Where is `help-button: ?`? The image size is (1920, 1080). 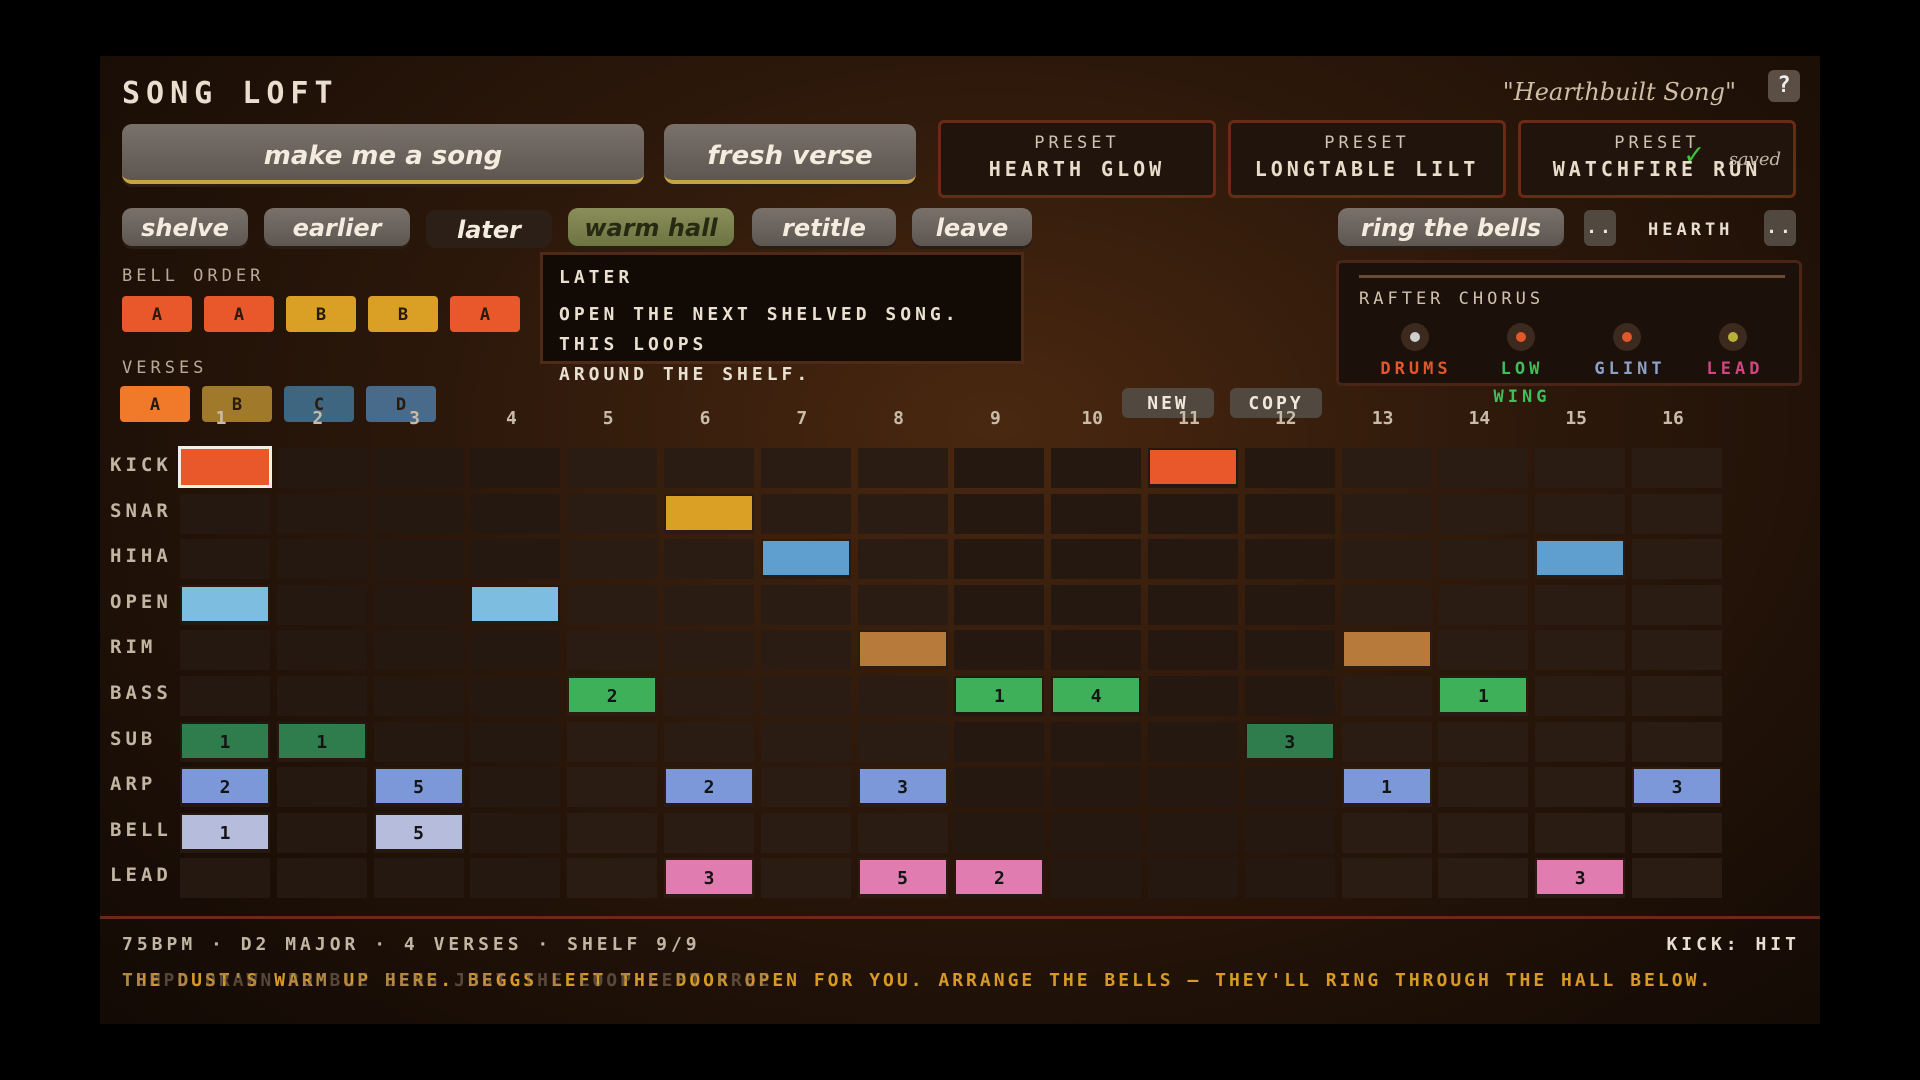
help-button: ? is located at coordinates (1784, 86).